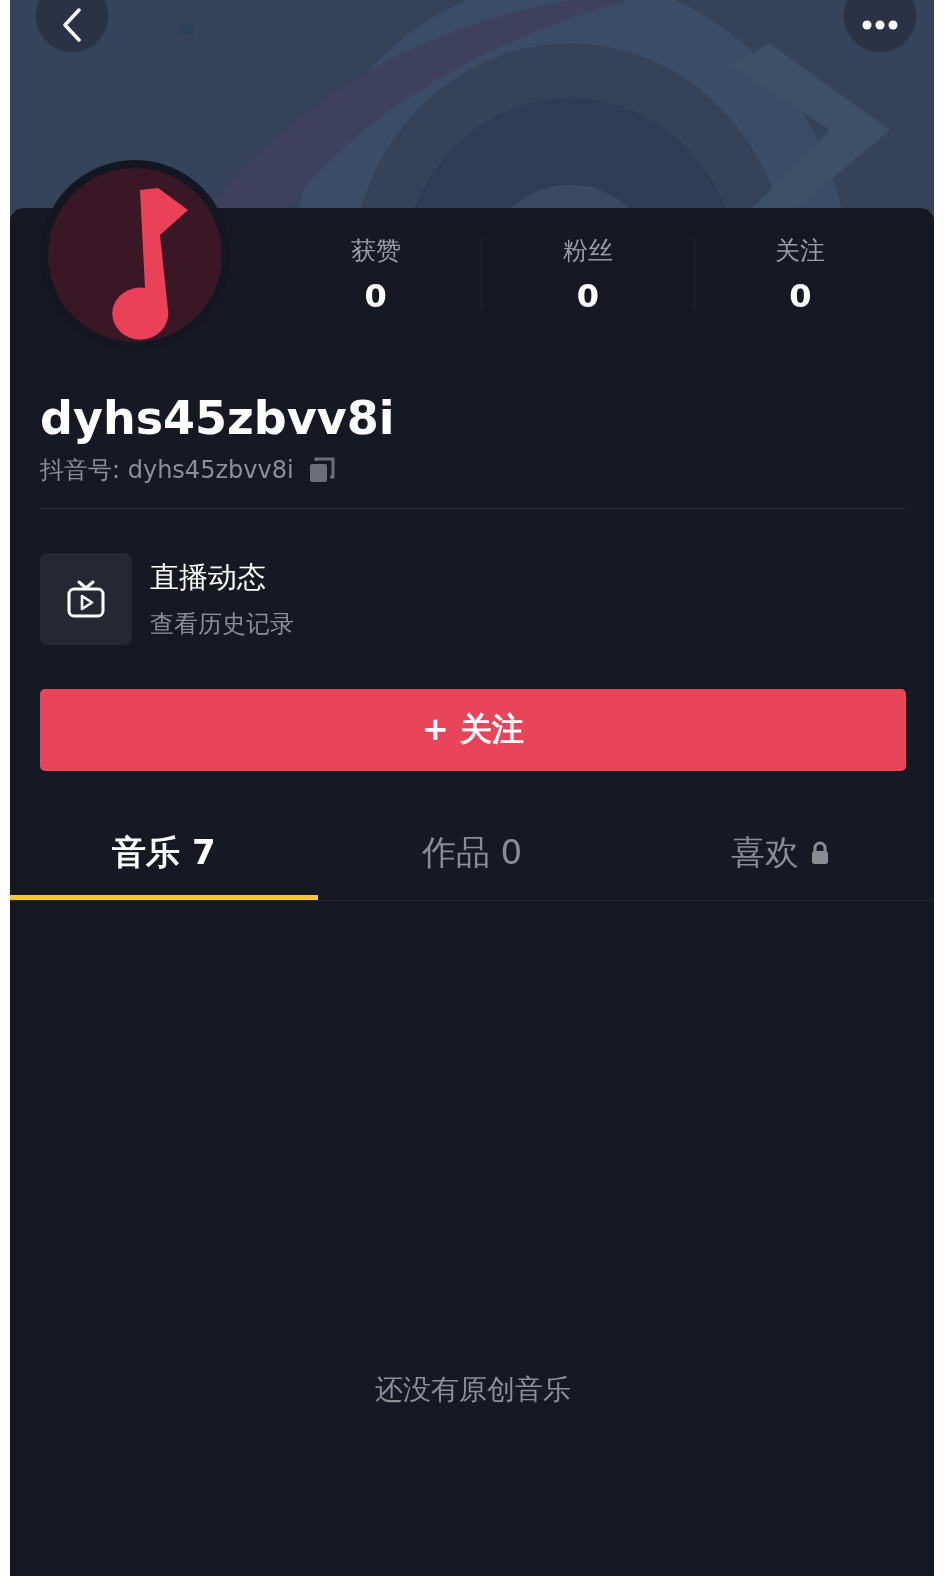  I want to click on copy-icon, so click(321, 470).